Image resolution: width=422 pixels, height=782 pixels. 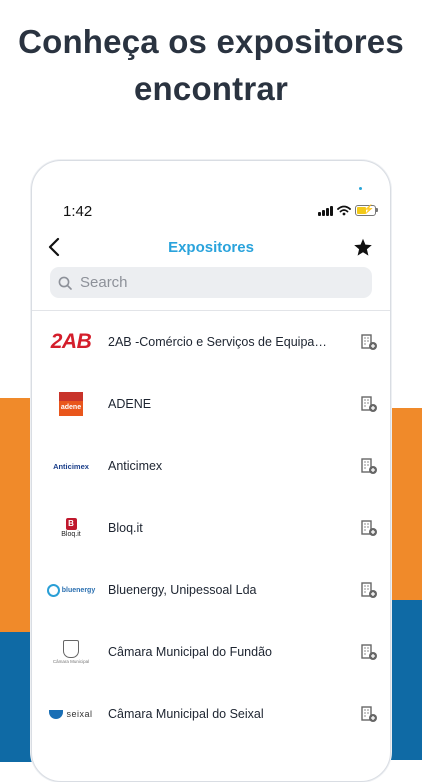 I want to click on logo-2ab-number: 2, so click(x=56, y=341).